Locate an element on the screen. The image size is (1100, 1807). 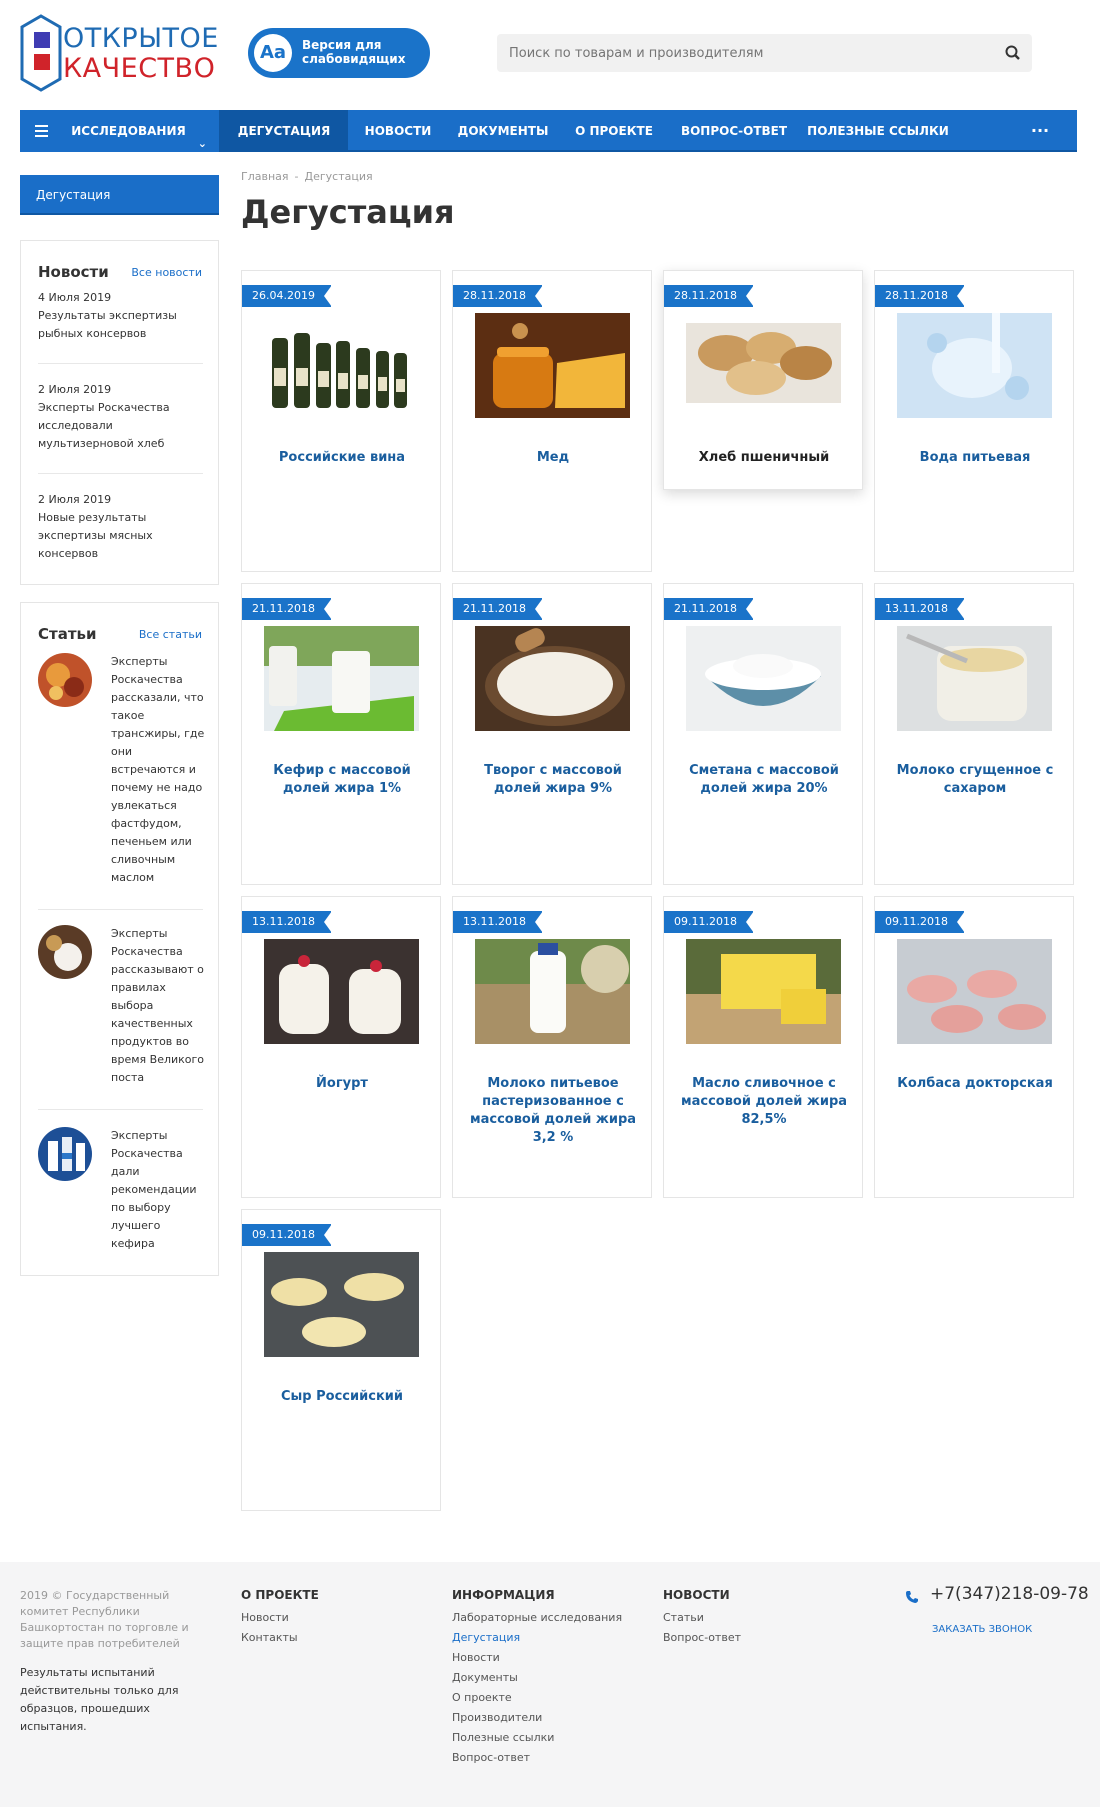
product-card: 13.11.2018 Молоко сгущенное с сахаром is located at coordinates (974, 734).